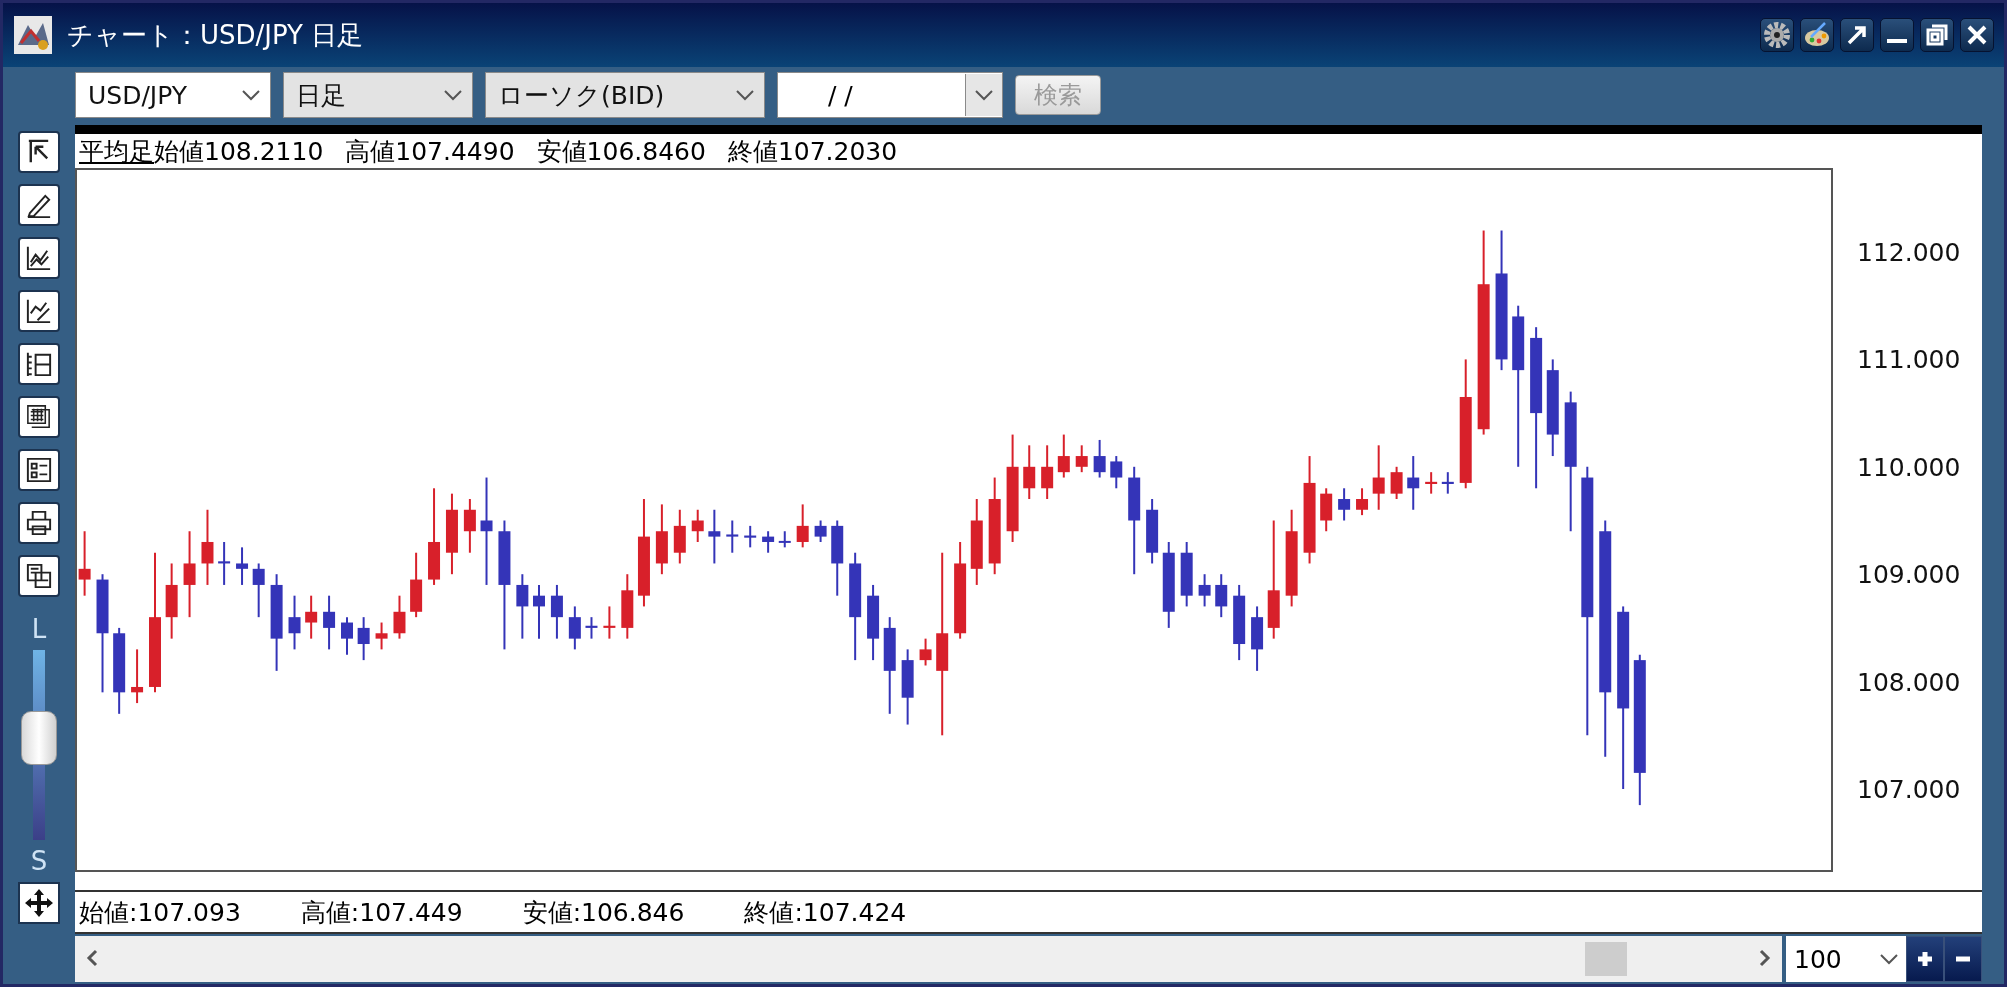 This screenshot has width=2007, height=987. I want to click on line-chart-icon, so click(39, 258).